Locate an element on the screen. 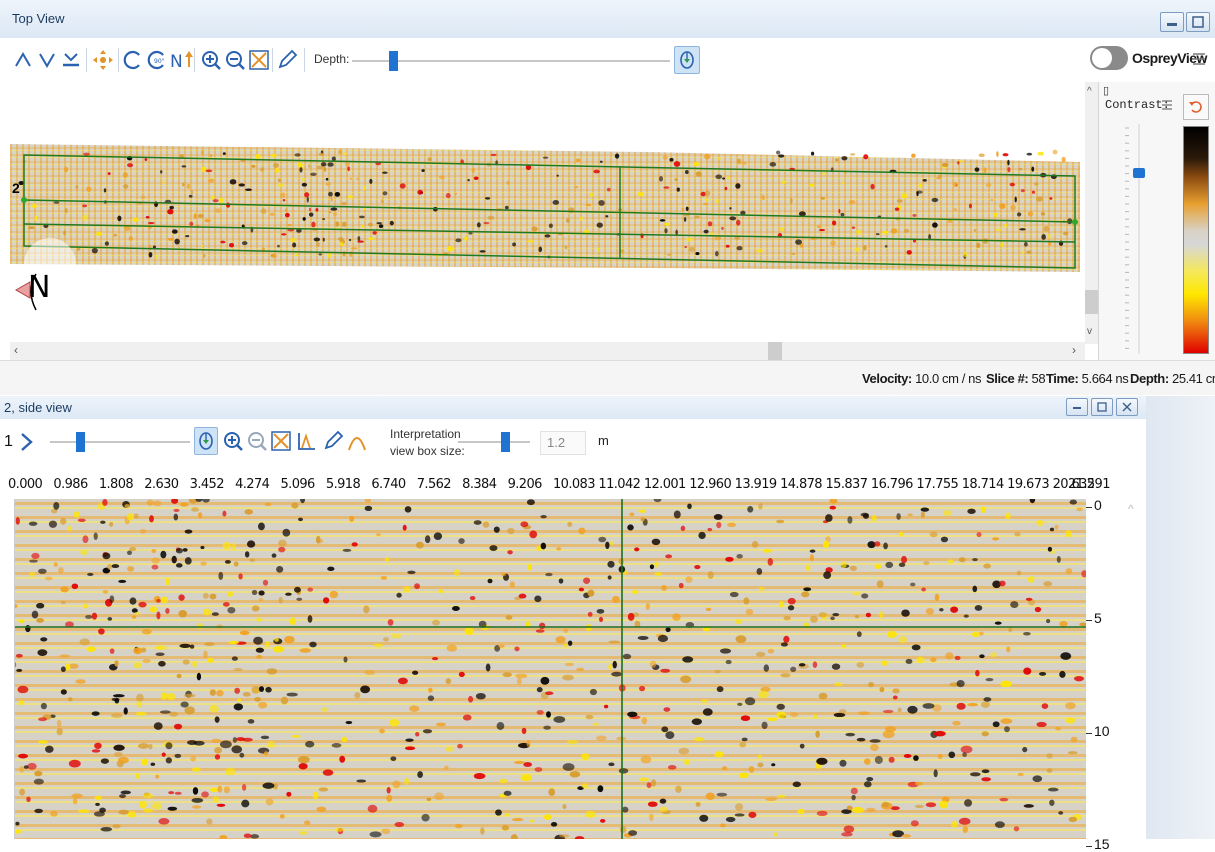 The image size is (1215, 852). minimize-button is located at coordinates (1172, 22).